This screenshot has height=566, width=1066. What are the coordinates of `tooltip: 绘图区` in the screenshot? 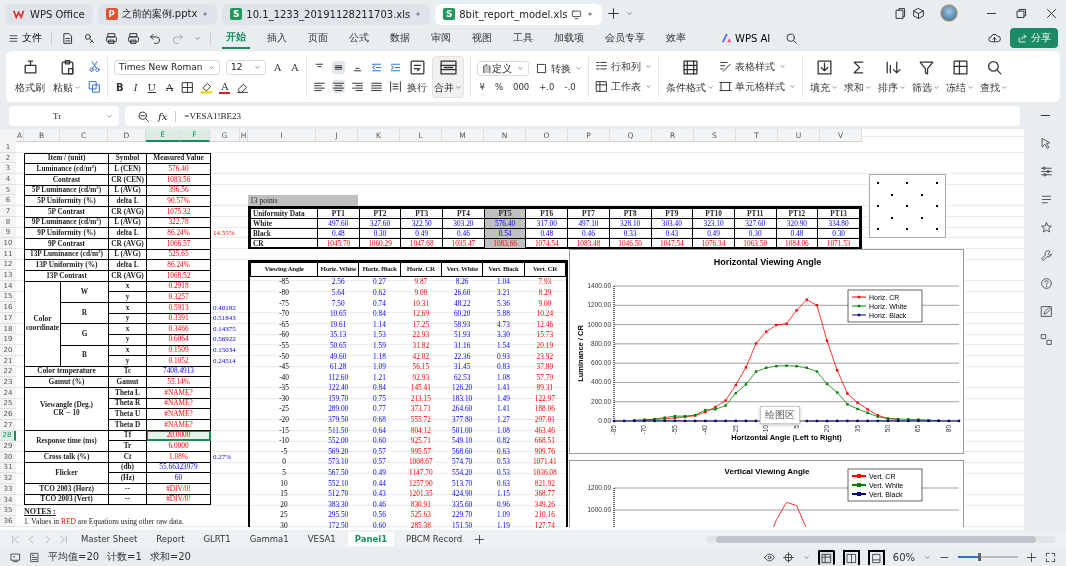 It's located at (780, 414).